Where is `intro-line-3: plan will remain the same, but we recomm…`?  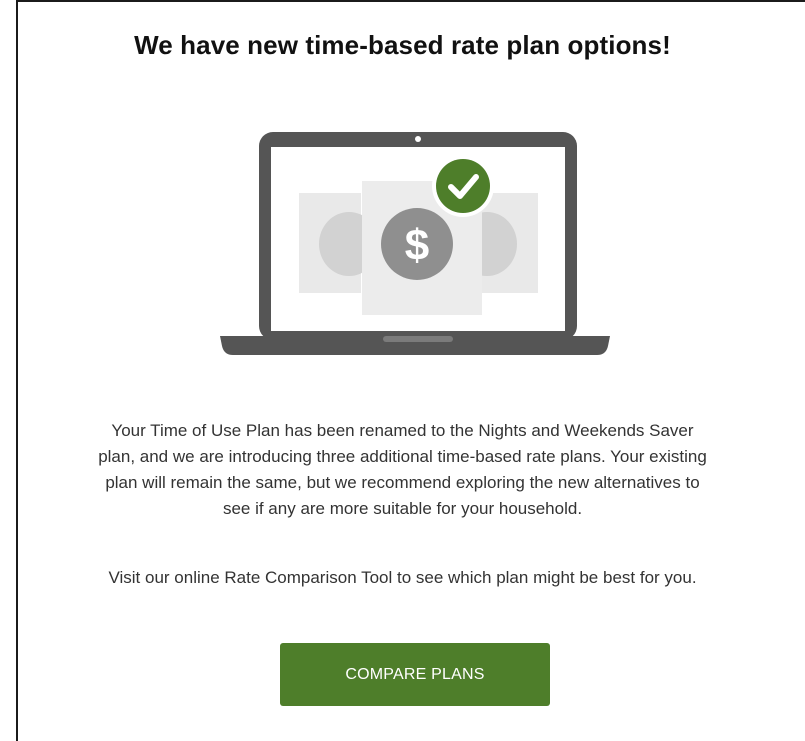 intro-line-3: plan will remain the same, but we recomm… is located at coordinates (402, 482).